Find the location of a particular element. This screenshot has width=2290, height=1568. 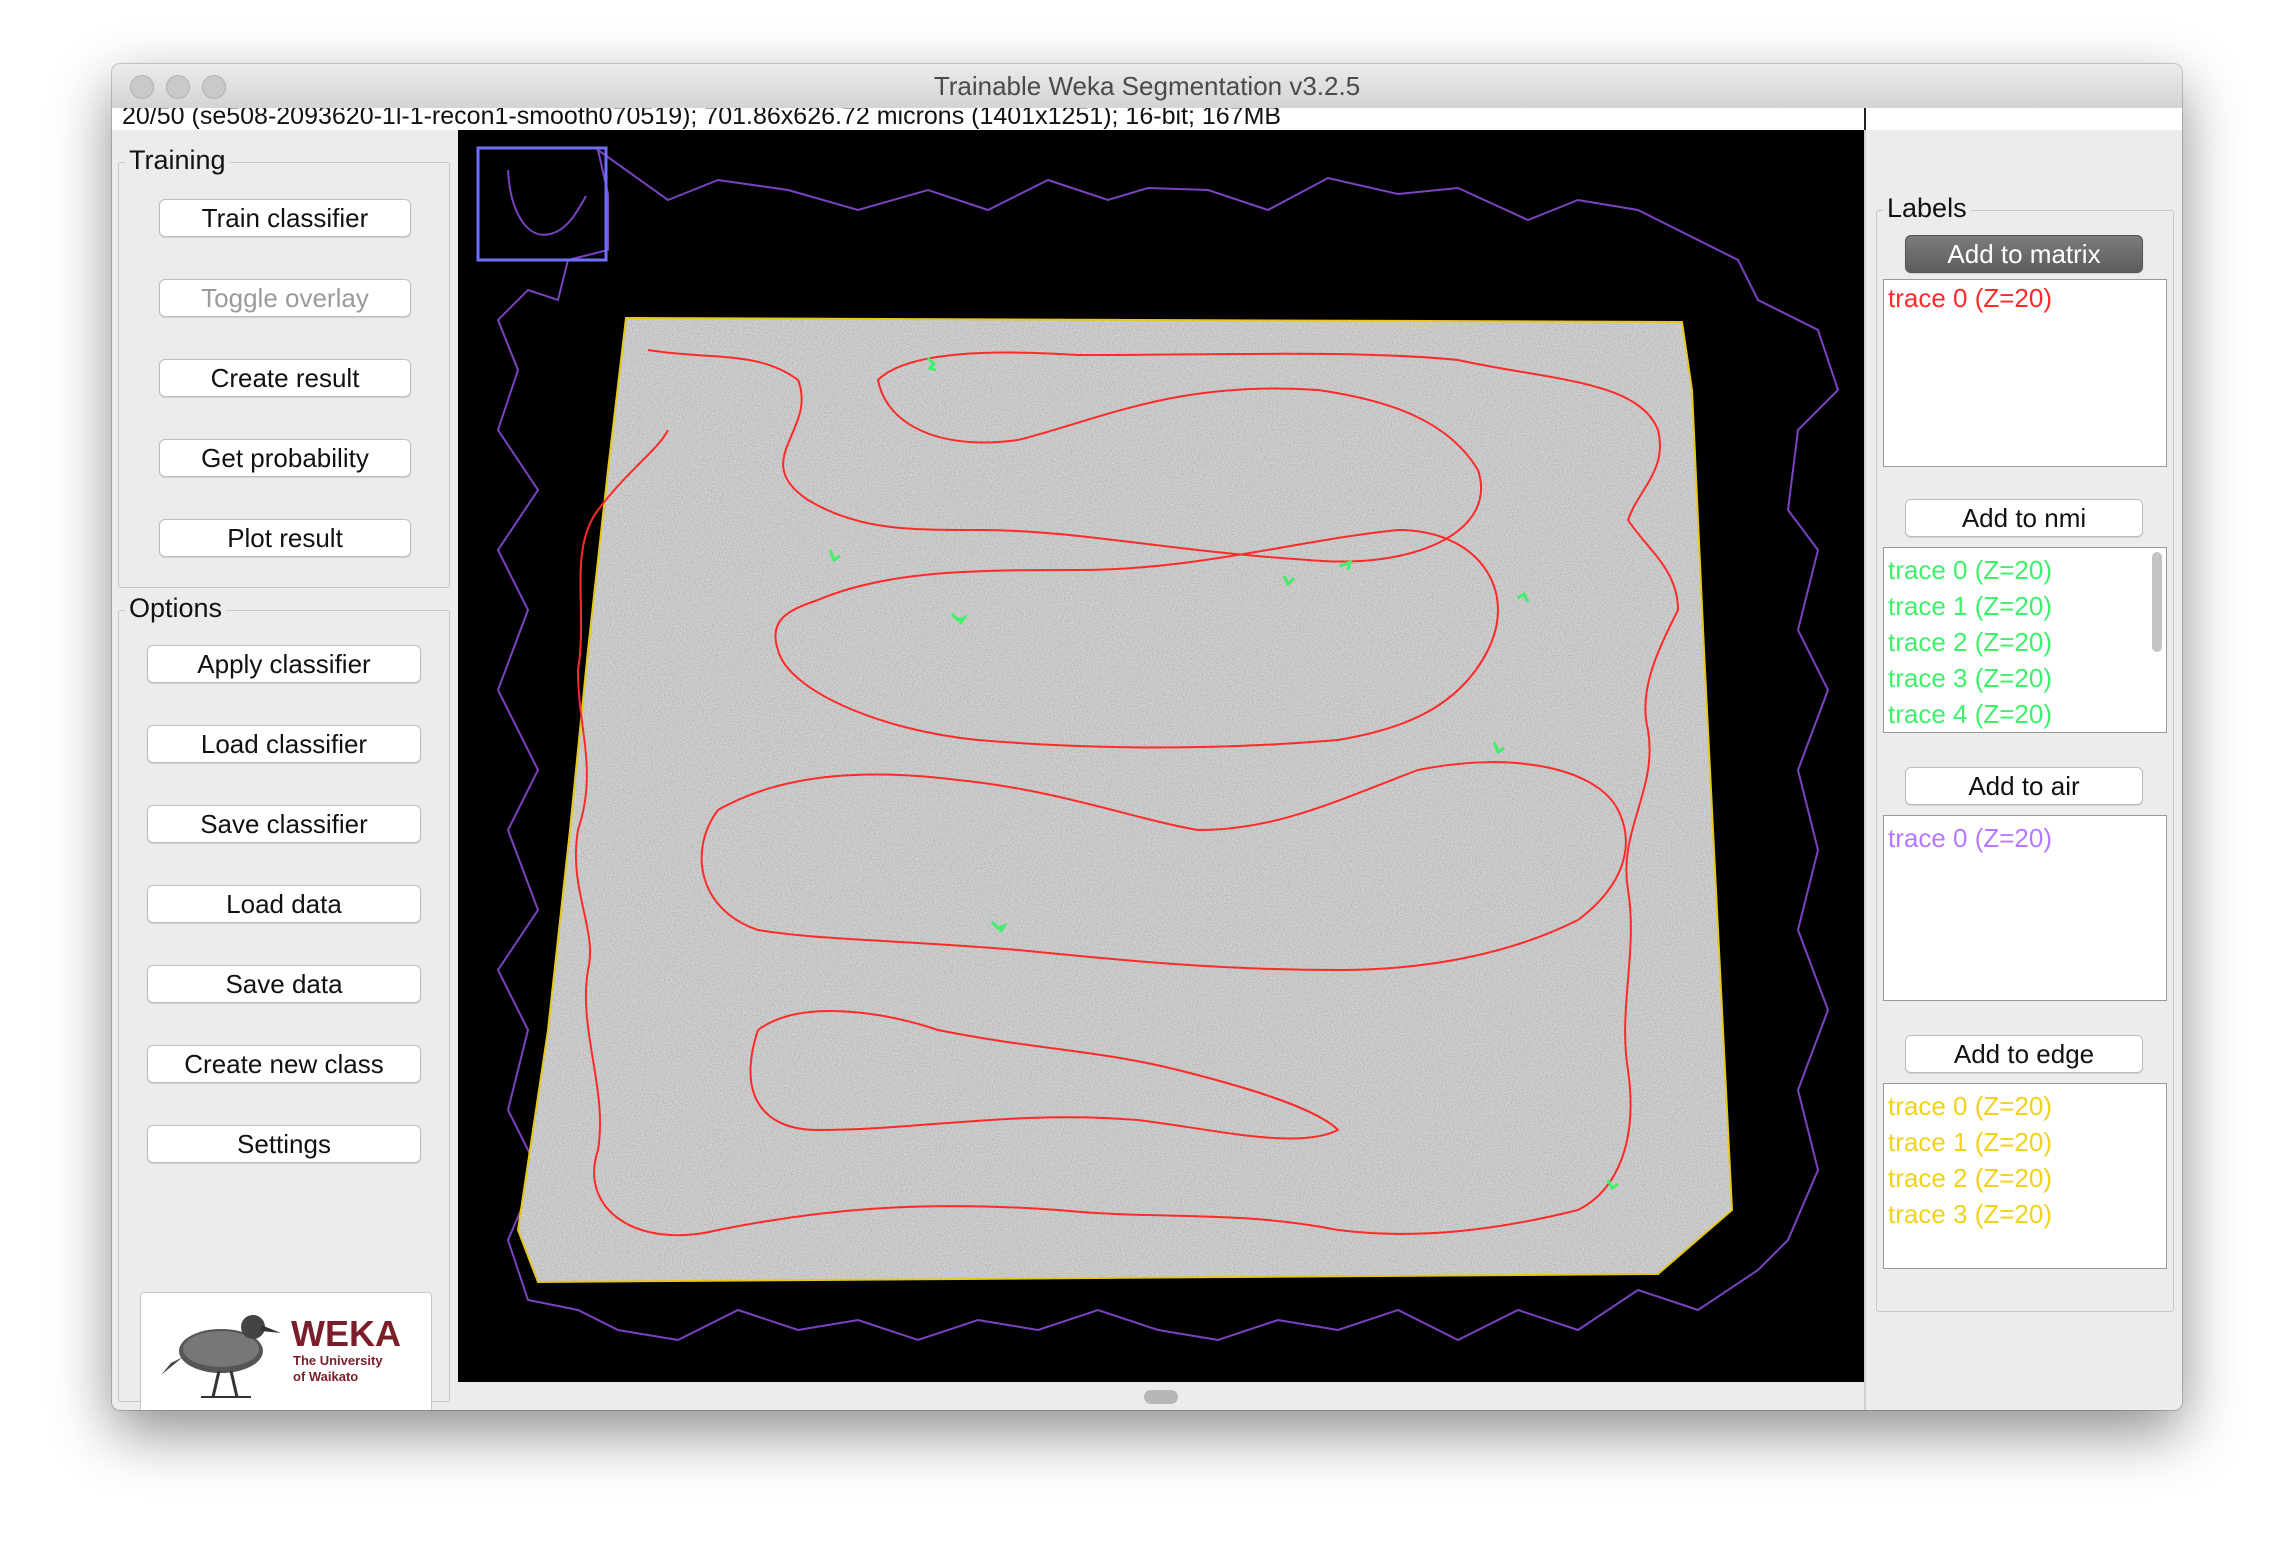

weka-logo-name: WEKA is located at coordinates (346, 1333).